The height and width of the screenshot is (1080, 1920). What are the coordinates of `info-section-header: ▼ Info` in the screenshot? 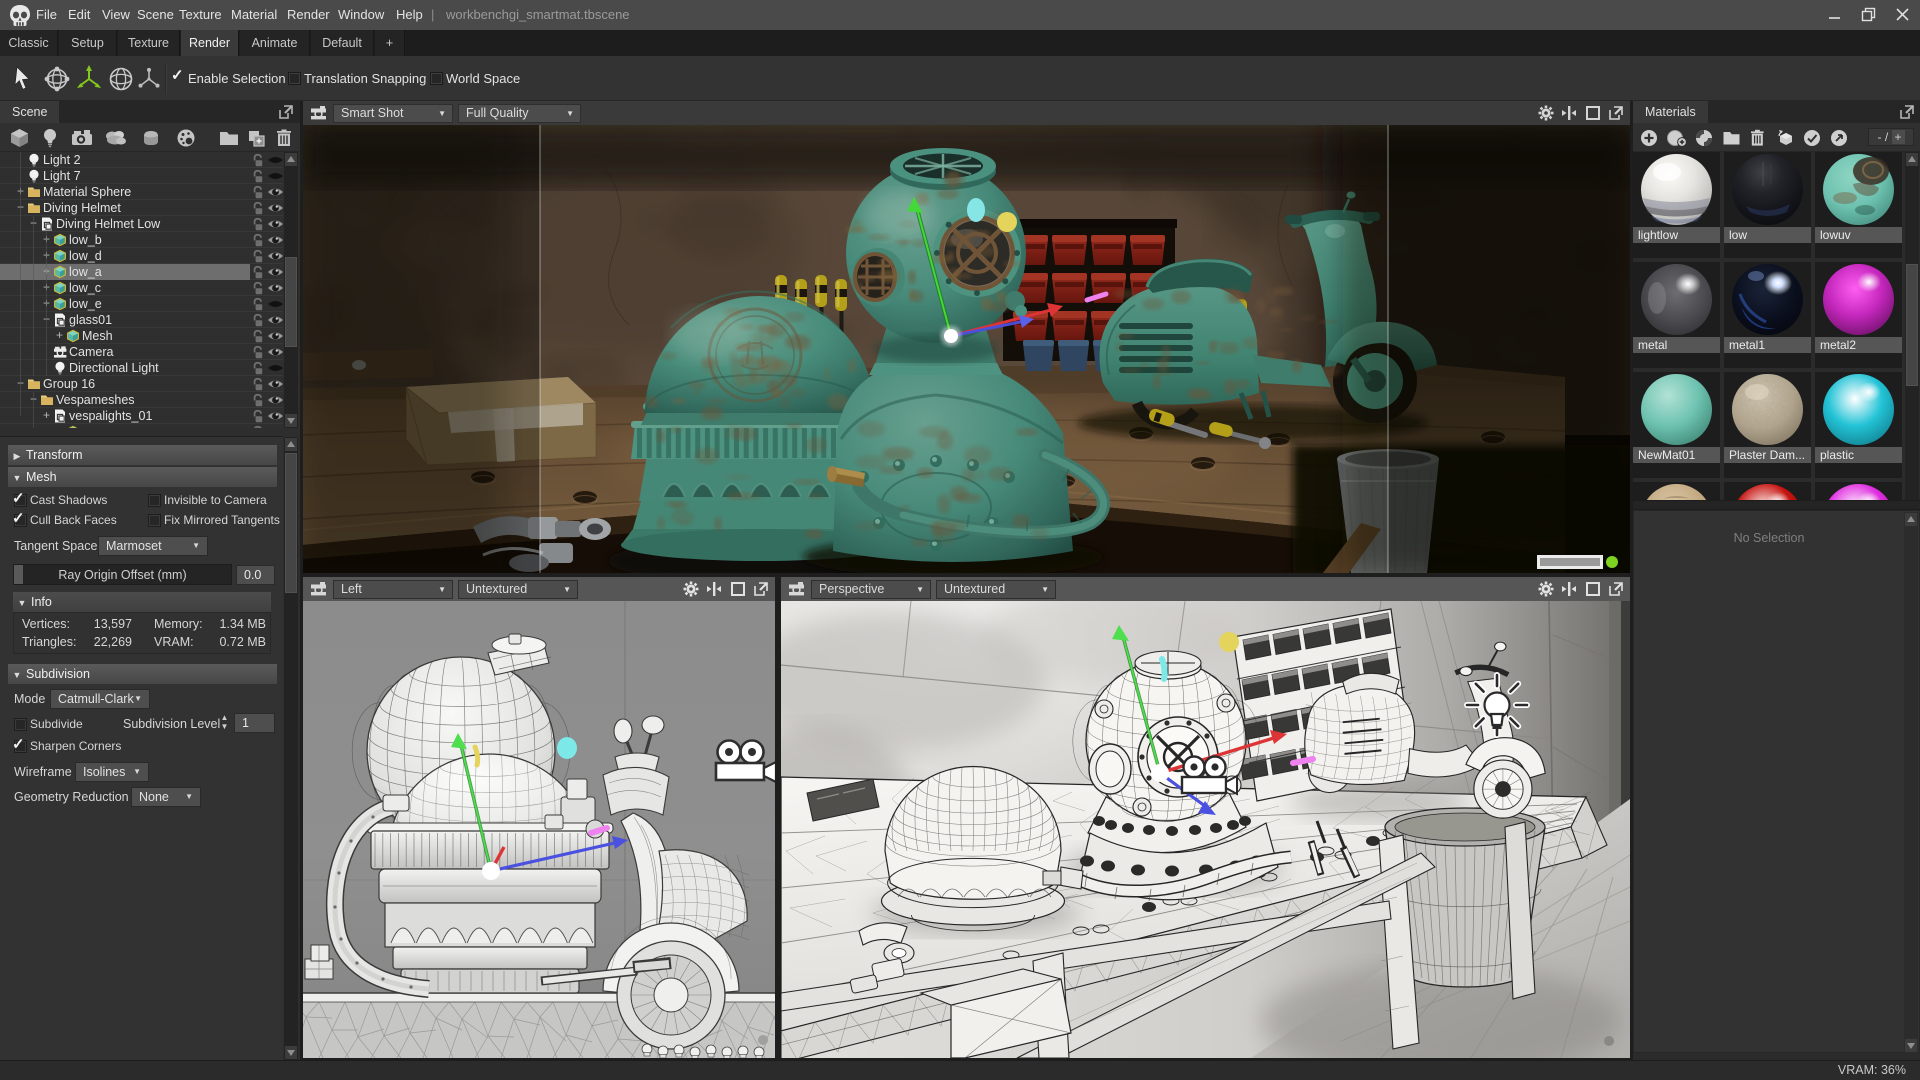 It's located at (142, 602).